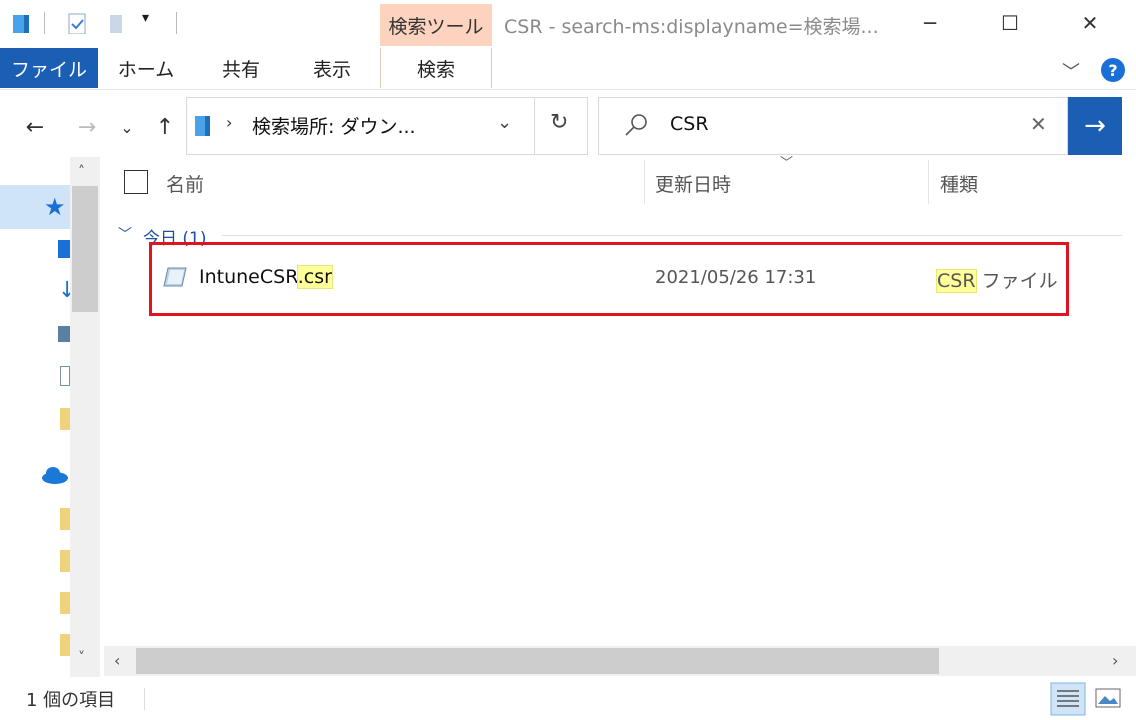 This screenshot has height=720, width=1136. I want to click on onedrive-icon, so click(55, 475).